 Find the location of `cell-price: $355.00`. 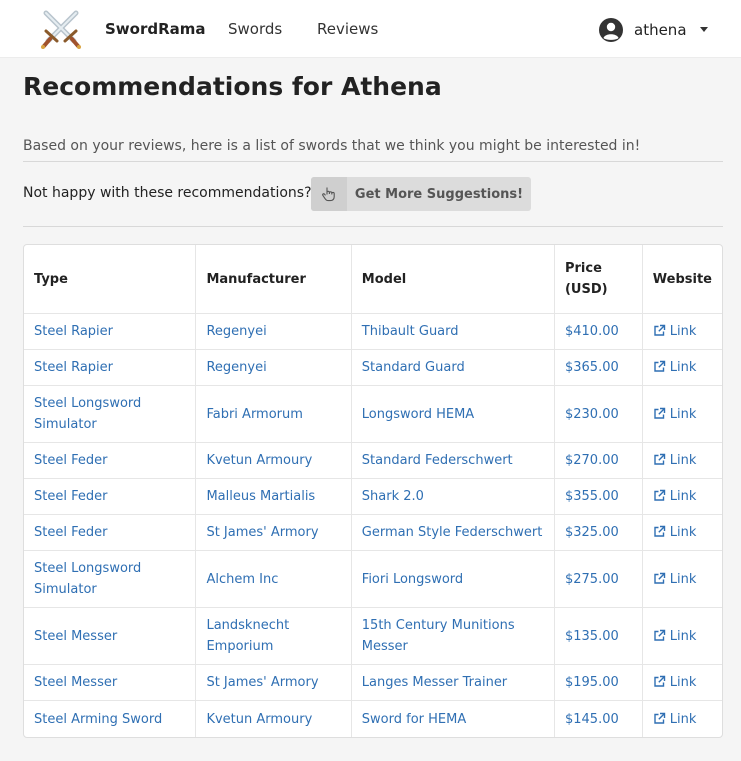

cell-price: $355.00 is located at coordinates (598, 497).